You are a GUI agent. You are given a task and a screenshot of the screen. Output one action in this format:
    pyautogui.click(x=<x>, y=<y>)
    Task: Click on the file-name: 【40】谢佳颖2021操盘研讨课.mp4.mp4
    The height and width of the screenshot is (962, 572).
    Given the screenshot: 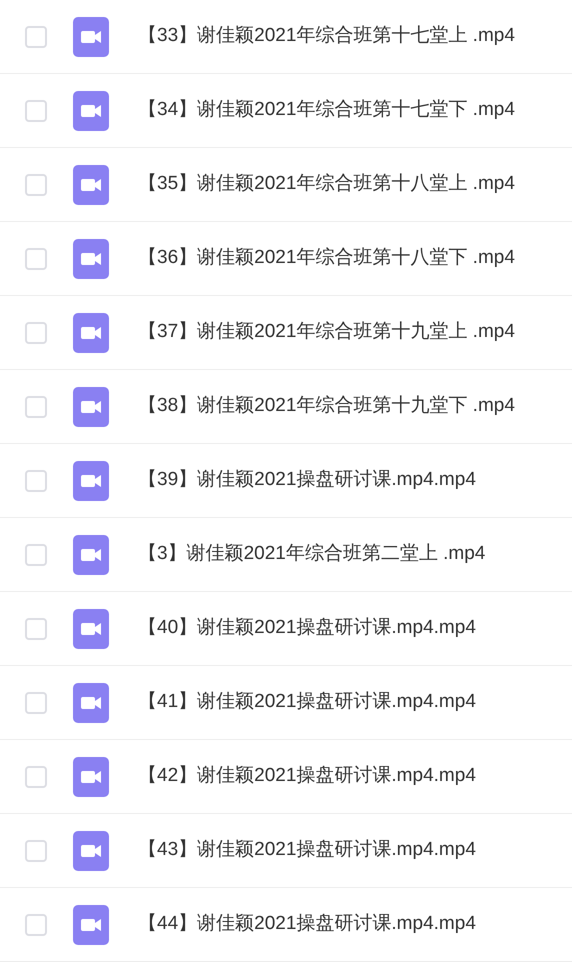 What is the action you would take?
    pyautogui.click(x=307, y=628)
    